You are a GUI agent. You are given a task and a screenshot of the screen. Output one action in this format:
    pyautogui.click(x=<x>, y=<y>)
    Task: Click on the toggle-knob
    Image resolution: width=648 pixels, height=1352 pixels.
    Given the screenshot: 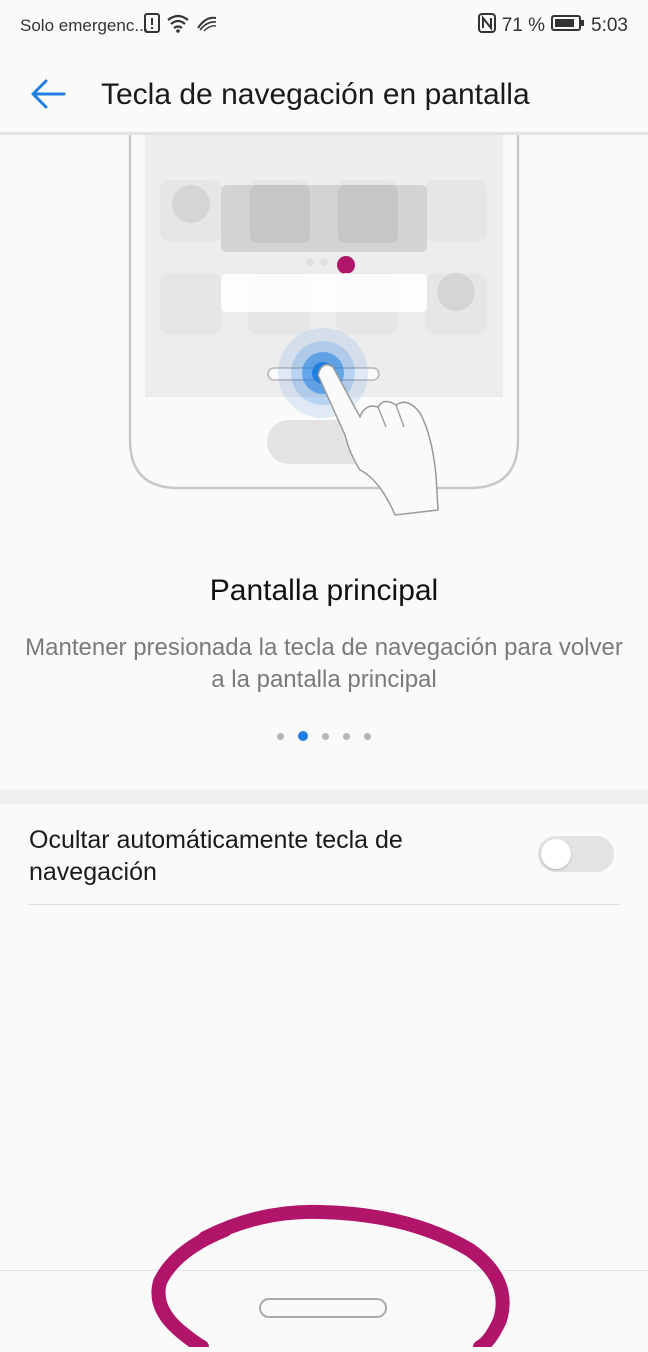 What is the action you would take?
    pyautogui.click(x=556, y=854)
    